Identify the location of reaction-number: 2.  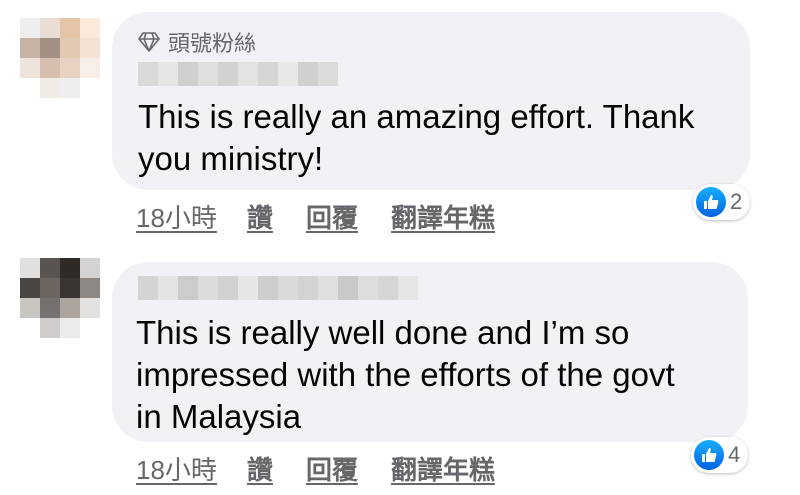
(736, 201).